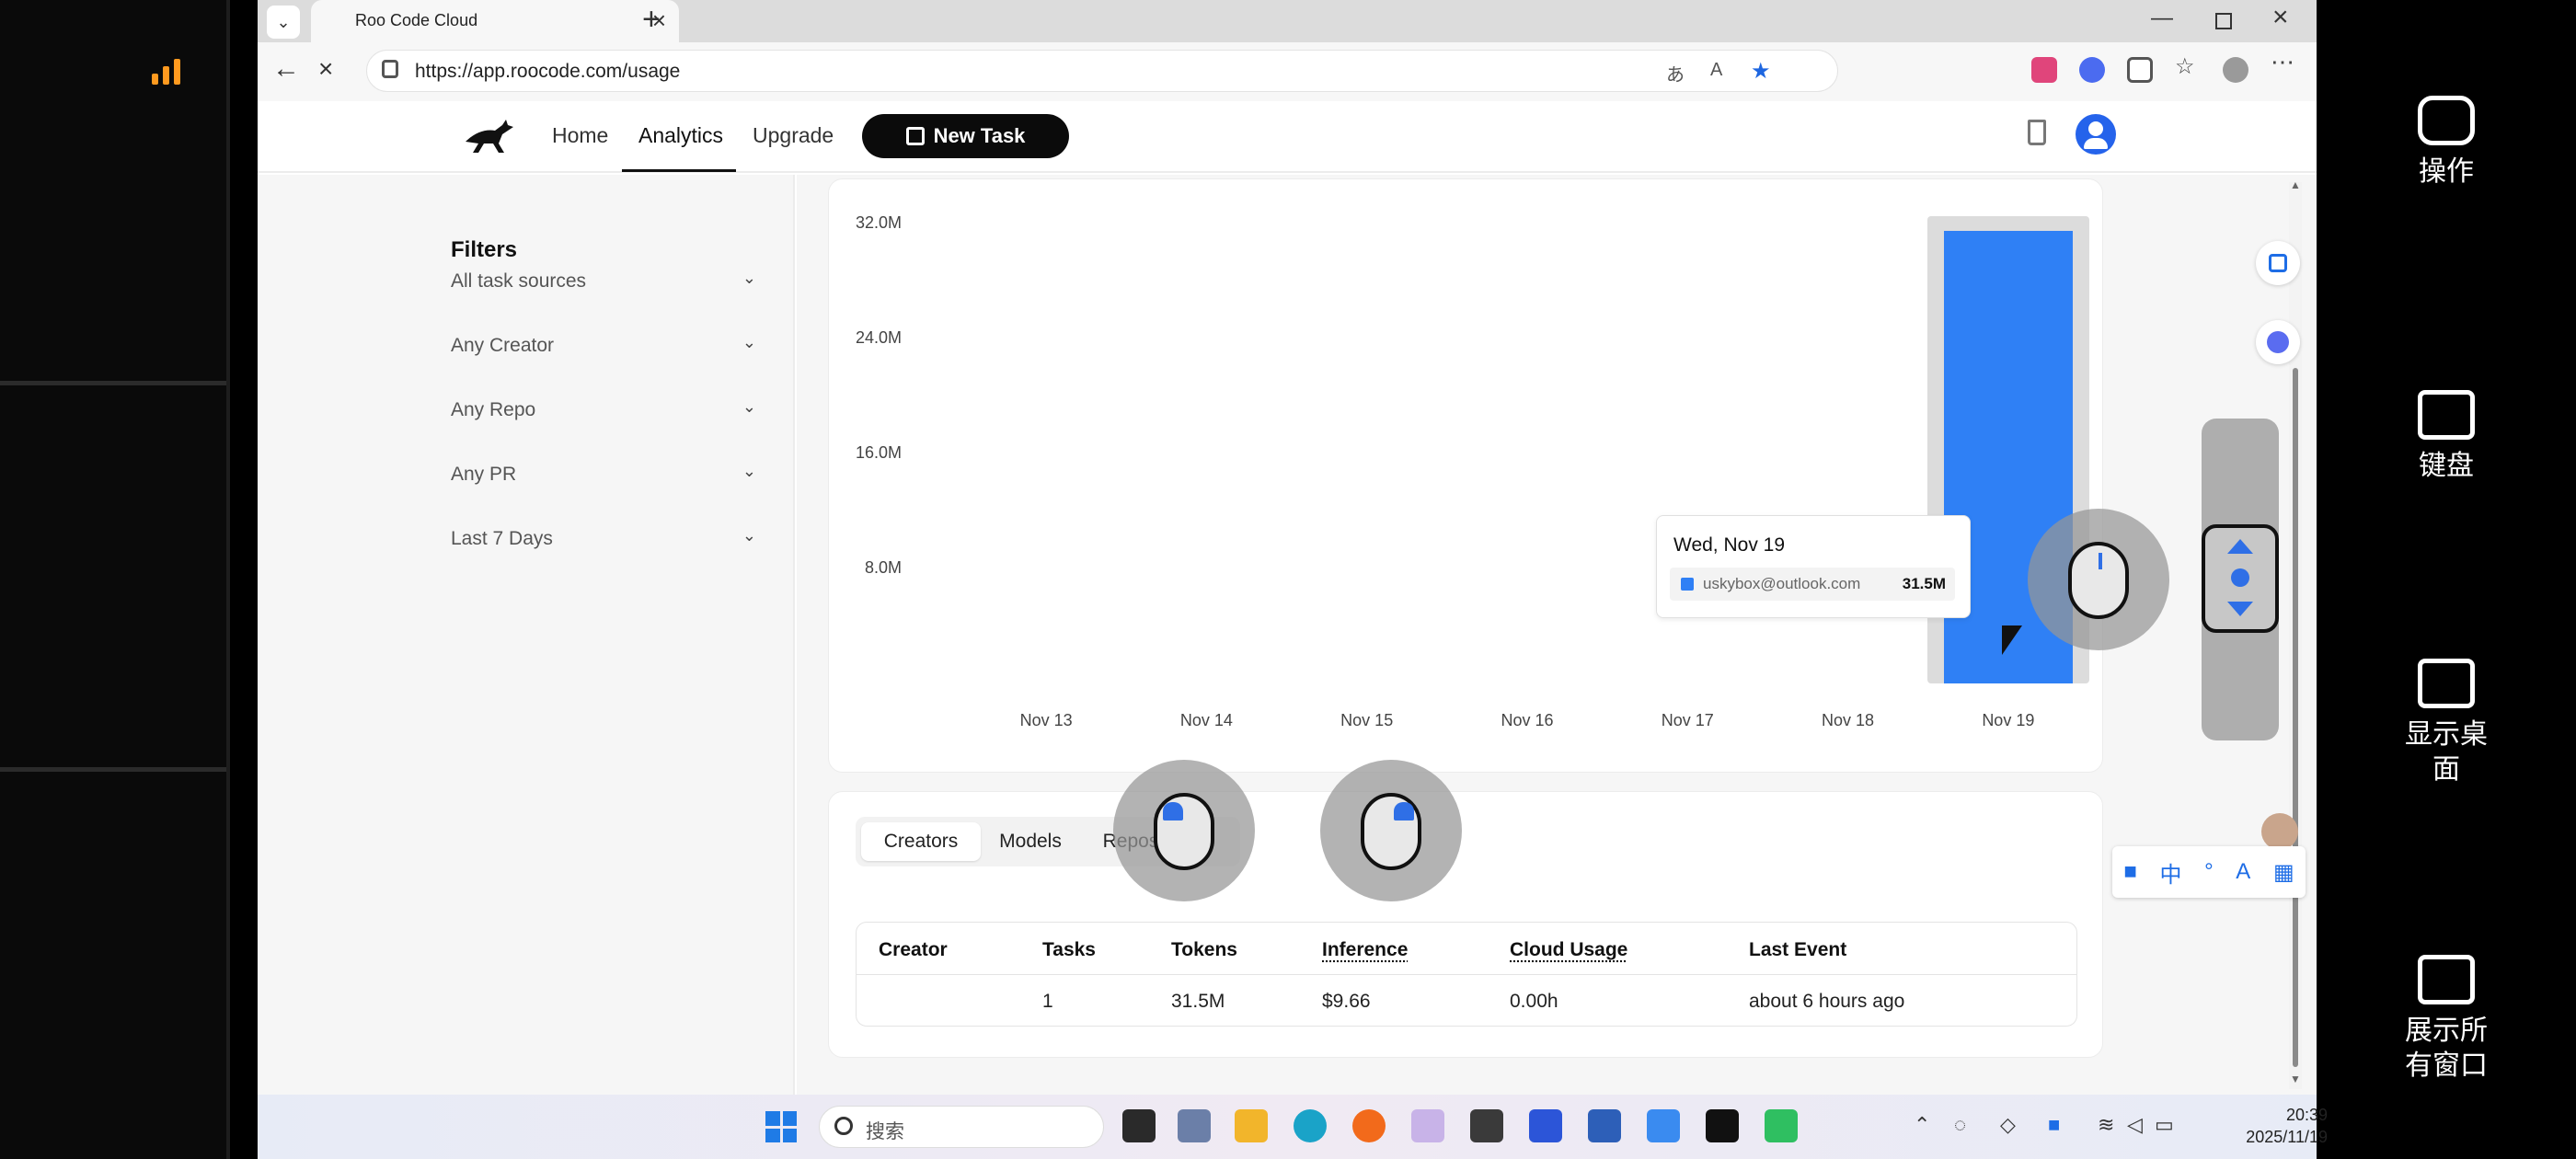 Image resolution: width=2576 pixels, height=1159 pixels. What do you see at coordinates (2295, 184) in the screenshot?
I see `scroll-up-icon: ▲` at bounding box center [2295, 184].